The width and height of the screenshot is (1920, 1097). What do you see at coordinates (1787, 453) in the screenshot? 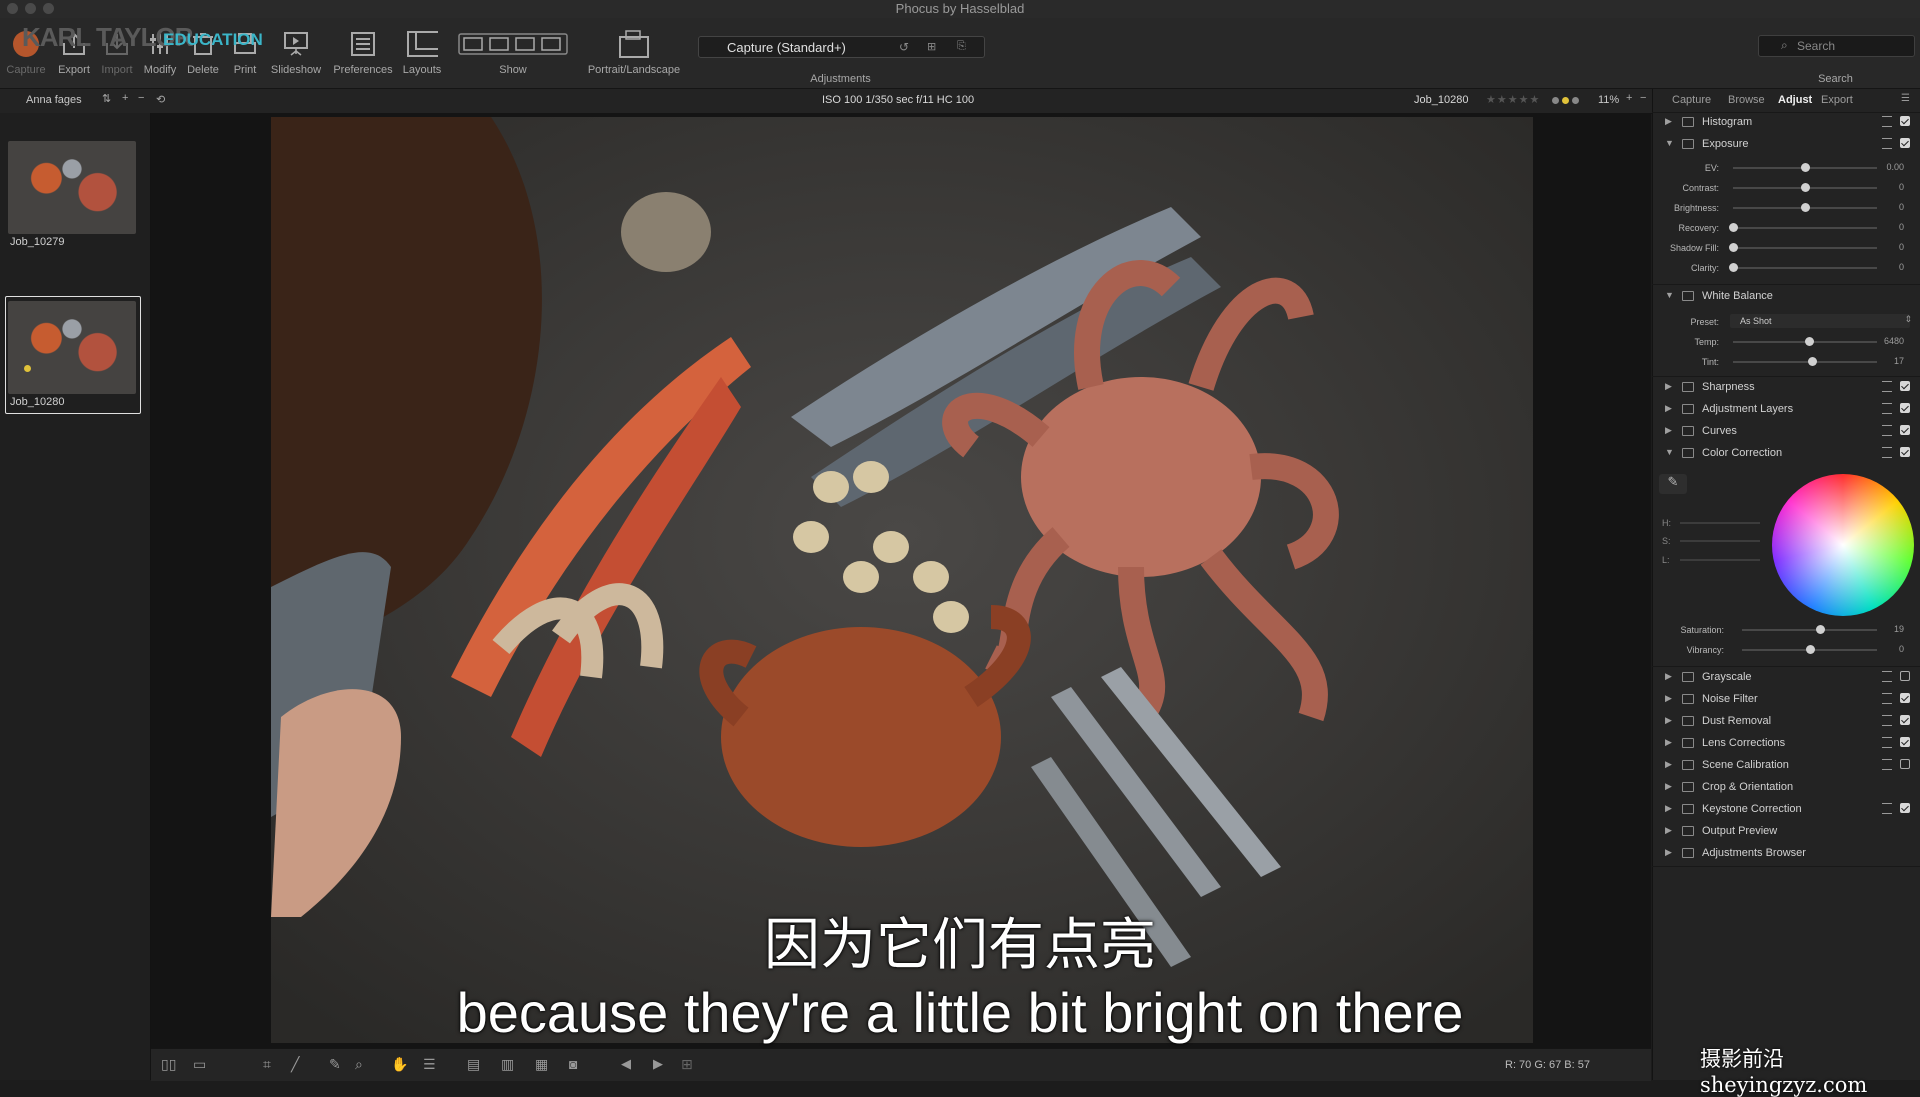
I see `tool-color-correction: ▼ Color Correction` at bounding box center [1787, 453].